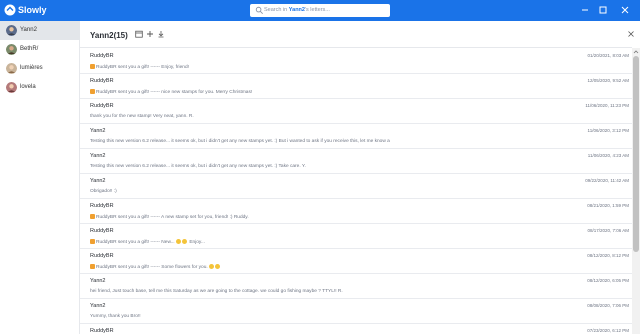 The height and width of the screenshot is (334, 640). Describe the element at coordinates (607, 180) in the screenshot. I see `letter-date: 09/22/2020, 11:42 AM` at that location.